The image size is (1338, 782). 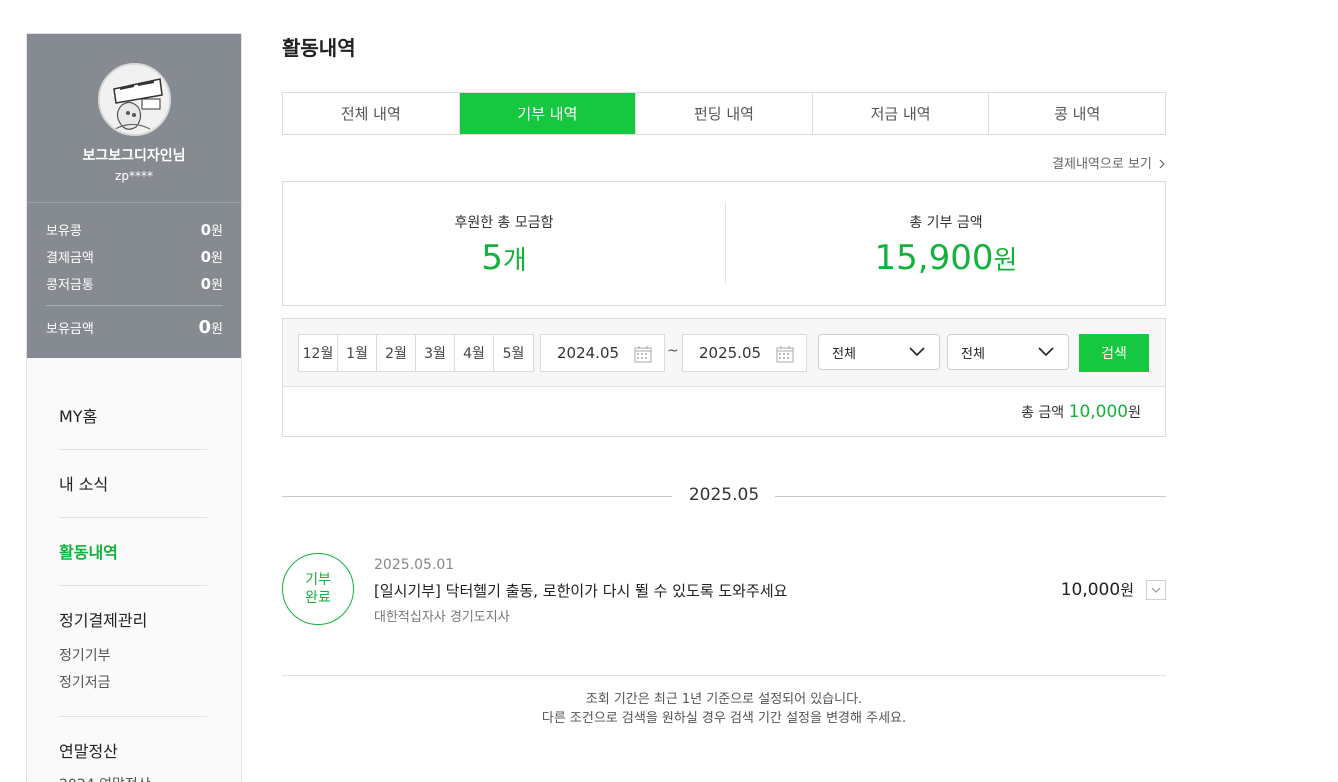 I want to click on expand-button, so click(x=1156, y=590).